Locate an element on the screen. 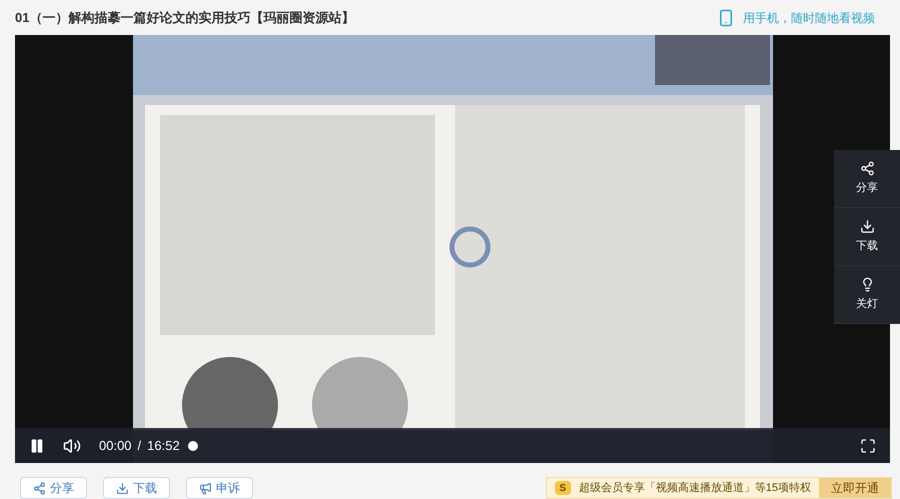 The height and width of the screenshot is (499, 900). action-button: 分享 is located at coordinates (53, 488).